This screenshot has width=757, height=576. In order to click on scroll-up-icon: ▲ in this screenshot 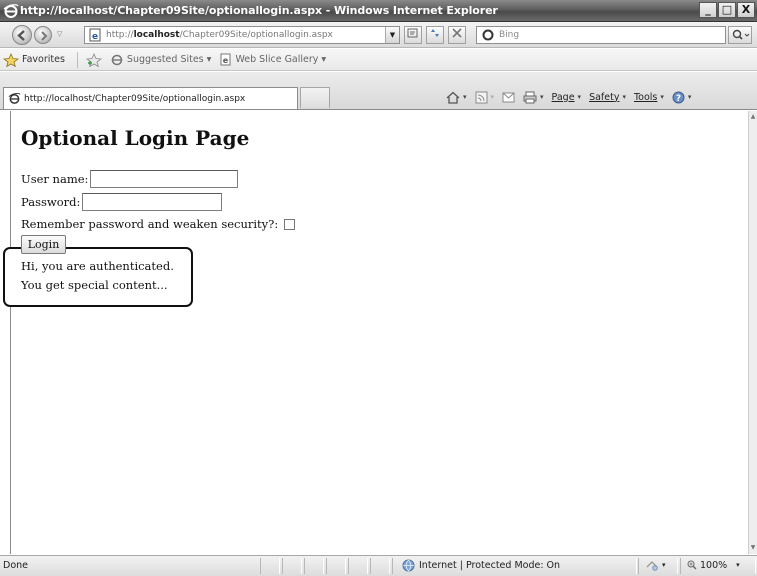, I will do `click(753, 117)`.